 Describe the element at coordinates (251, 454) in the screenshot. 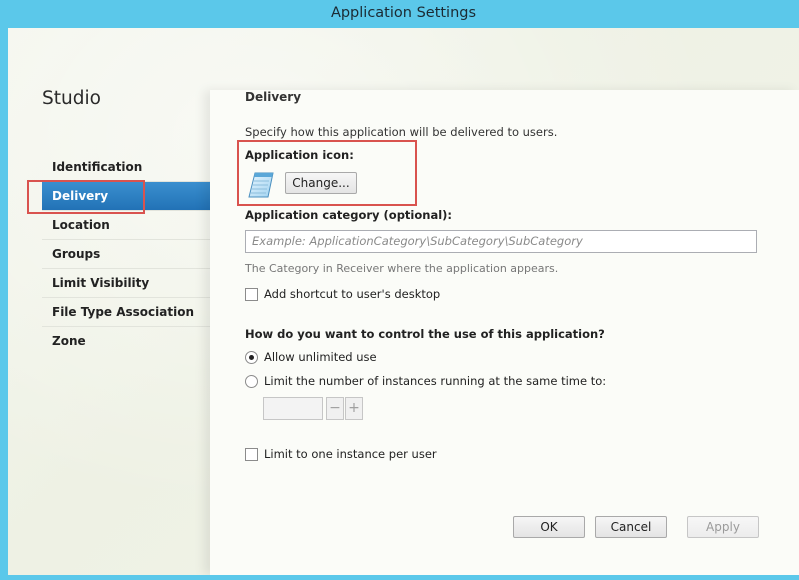

I see `one-instance-checkbox` at that location.